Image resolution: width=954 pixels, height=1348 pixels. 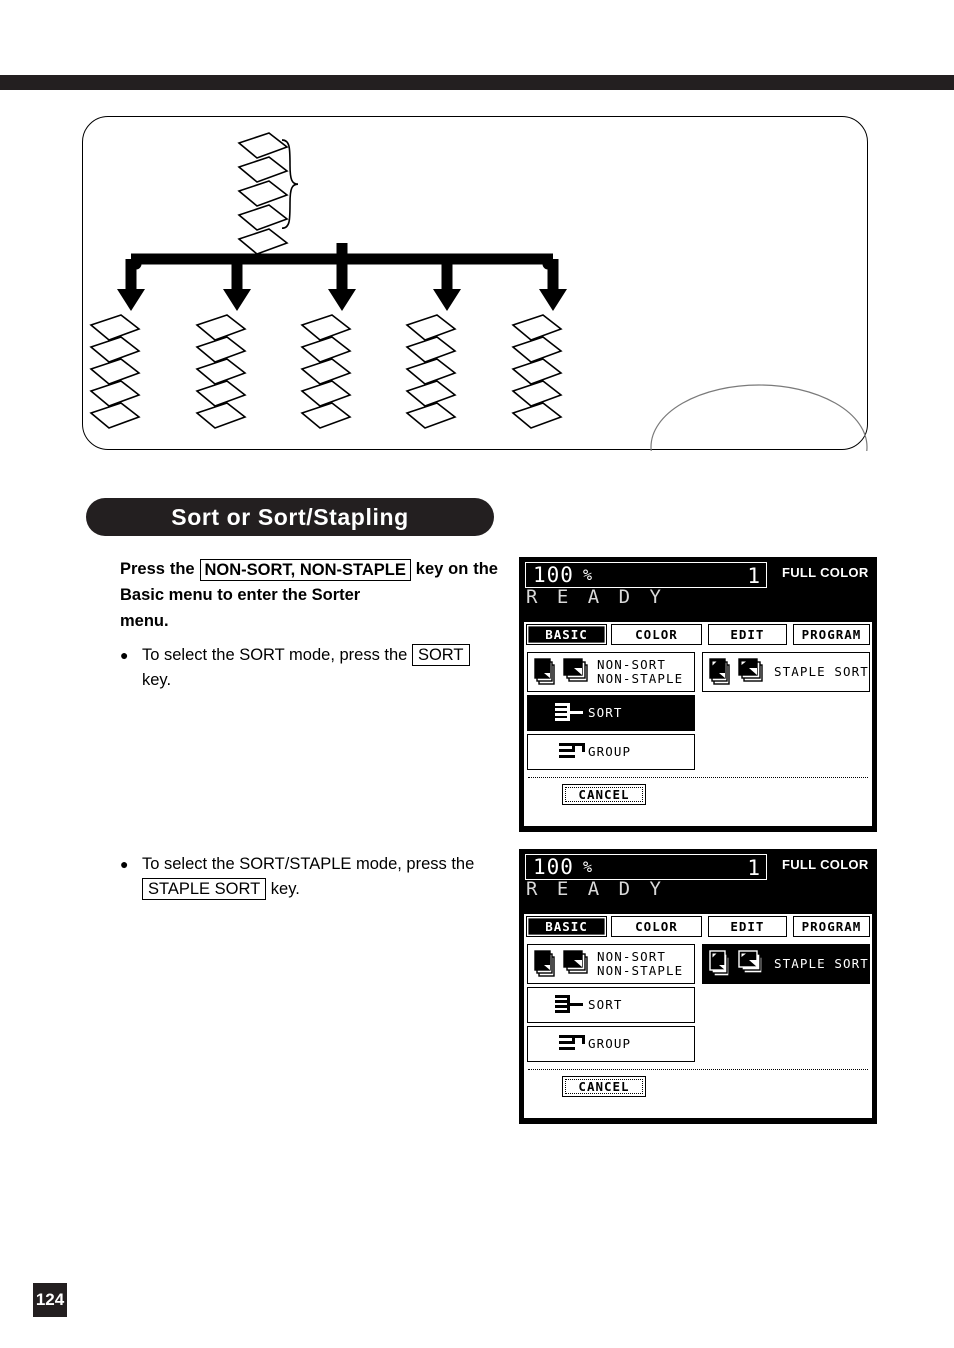 I want to click on main-instruction-before: Press the, so click(x=157, y=569).